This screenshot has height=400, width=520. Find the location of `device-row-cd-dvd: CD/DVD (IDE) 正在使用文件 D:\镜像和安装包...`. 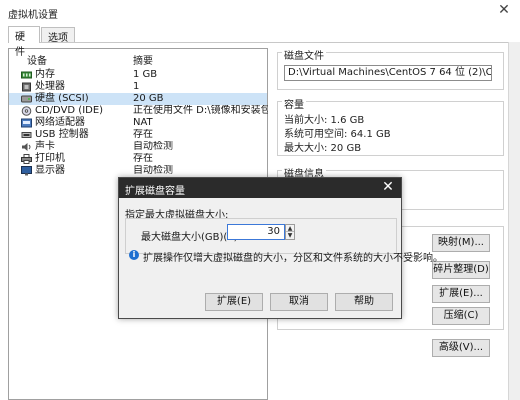

device-row-cd-dvd: CD/DVD (IDE) 正在使用文件 D:\镜像和安装包... is located at coordinates (138, 111).